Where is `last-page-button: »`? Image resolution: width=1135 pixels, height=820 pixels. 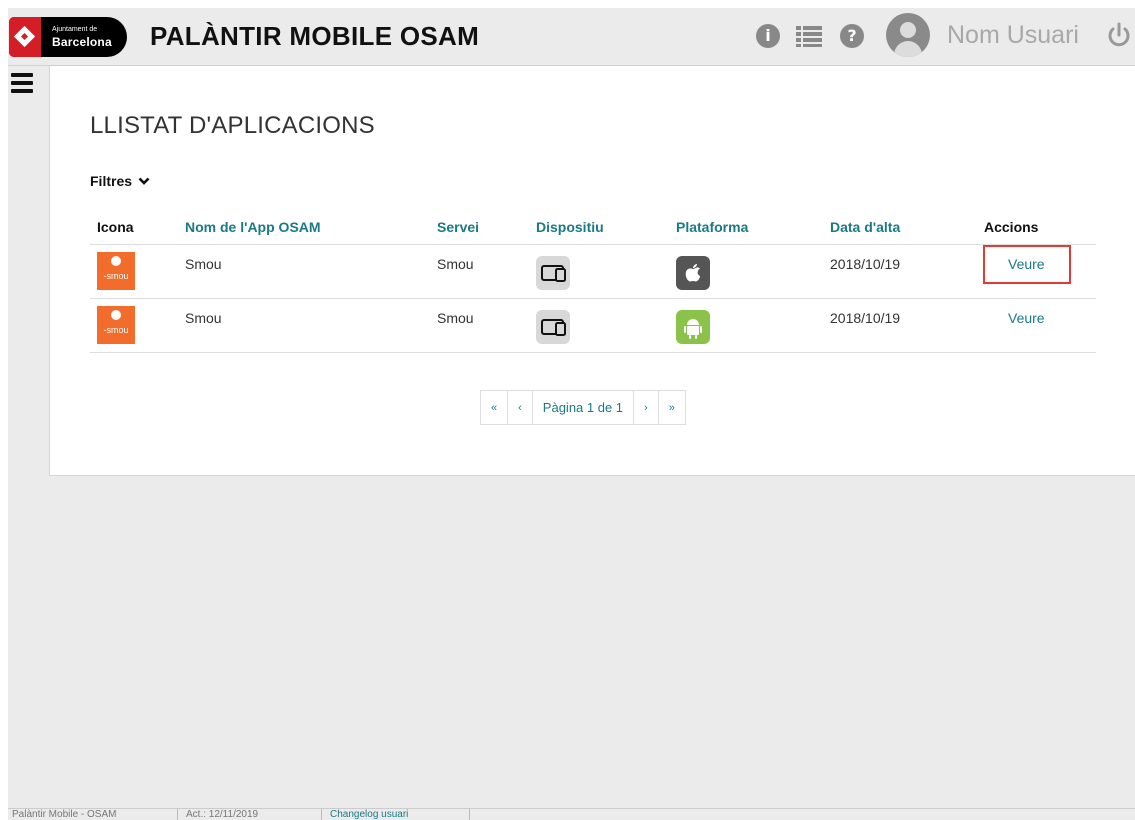 last-page-button: » is located at coordinates (671, 407).